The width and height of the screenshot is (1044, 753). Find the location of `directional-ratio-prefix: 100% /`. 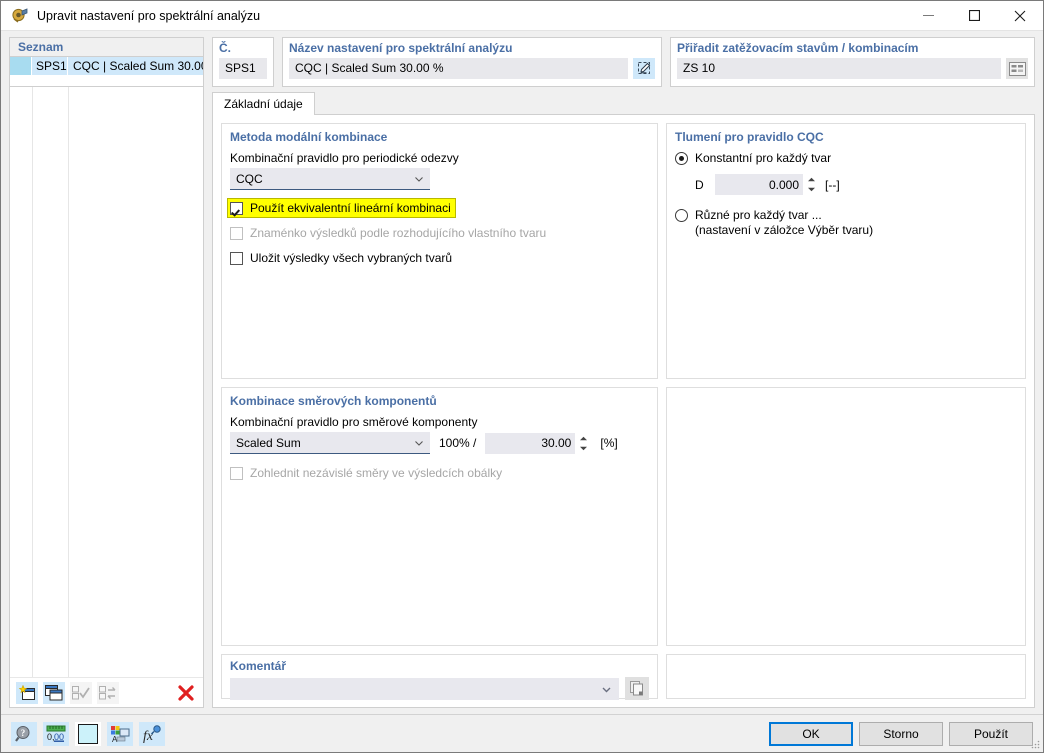

directional-ratio-prefix: 100% / is located at coordinates (458, 443).